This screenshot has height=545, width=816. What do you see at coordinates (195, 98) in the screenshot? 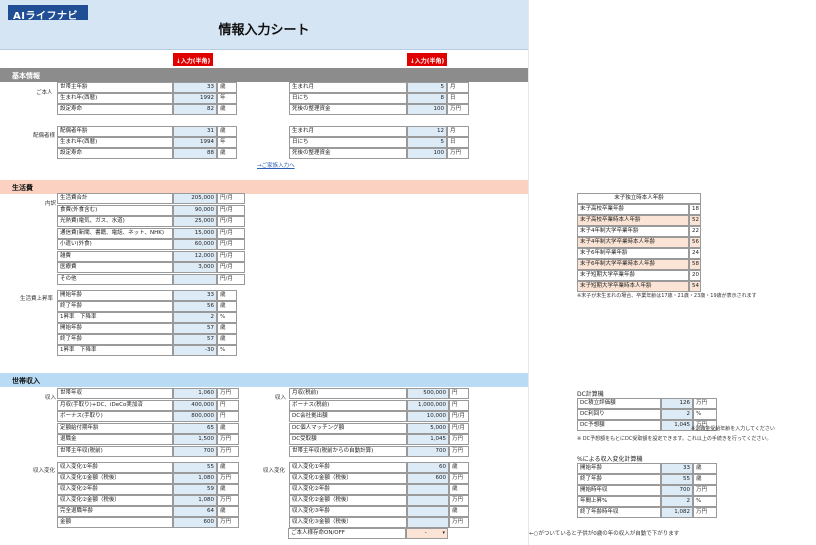
I see `self-field-value: 1992` at bounding box center [195, 98].